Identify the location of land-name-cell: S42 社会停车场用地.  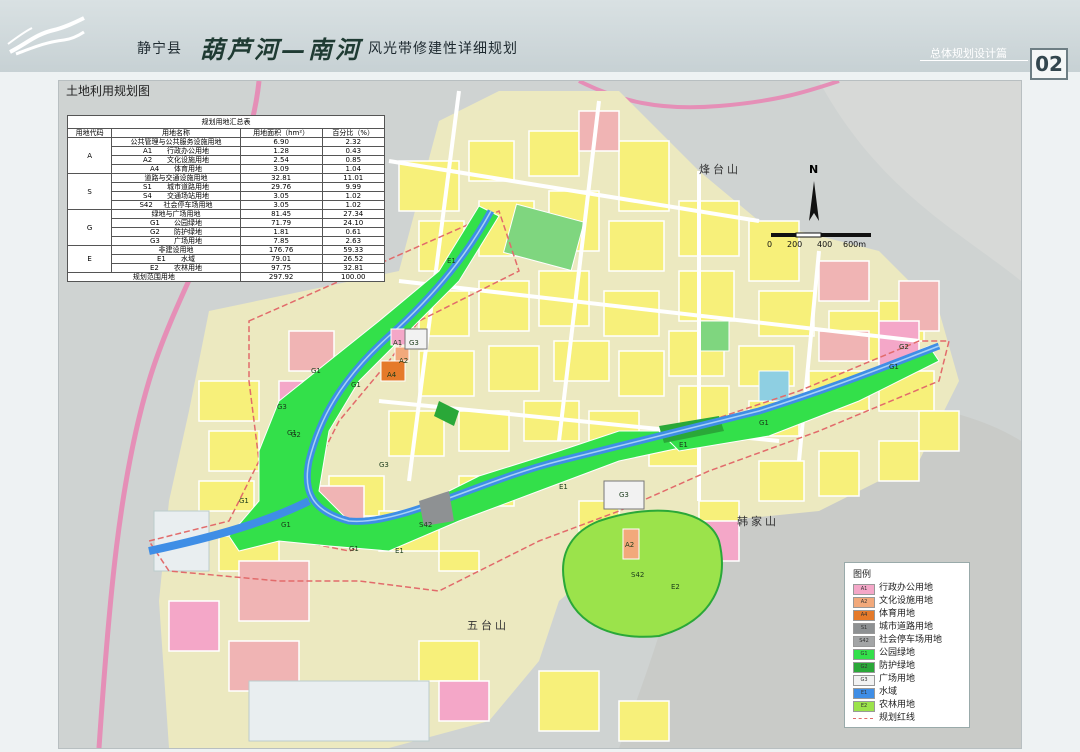
(176, 205).